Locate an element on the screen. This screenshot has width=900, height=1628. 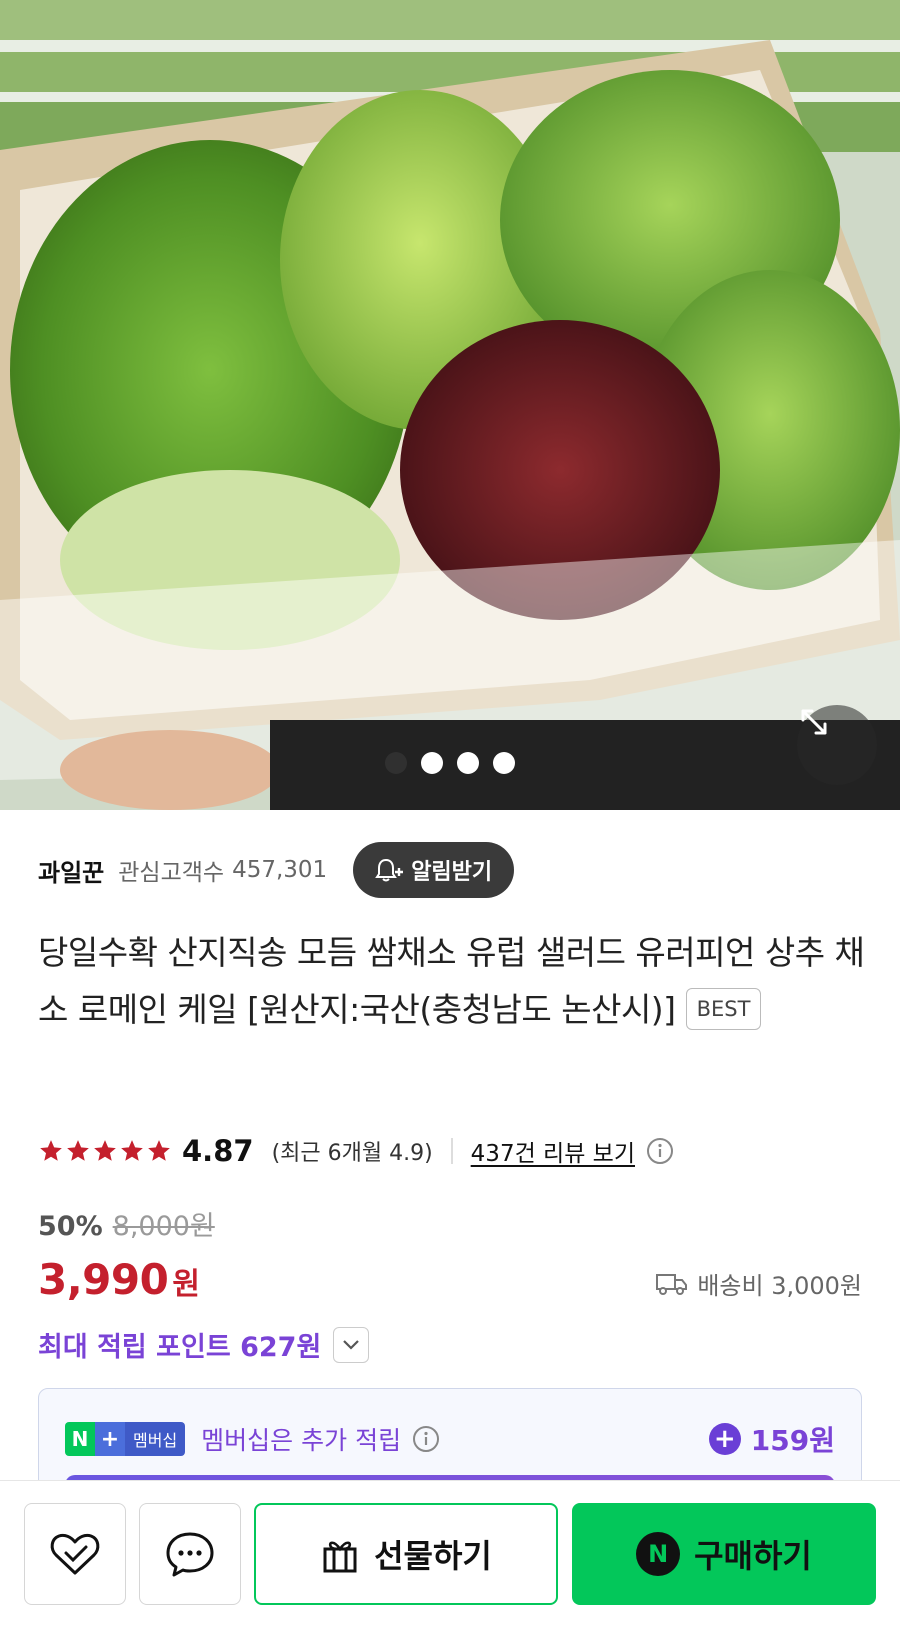
recent-rating: (최근 6개월 4.9) is located at coordinates (352, 1153).